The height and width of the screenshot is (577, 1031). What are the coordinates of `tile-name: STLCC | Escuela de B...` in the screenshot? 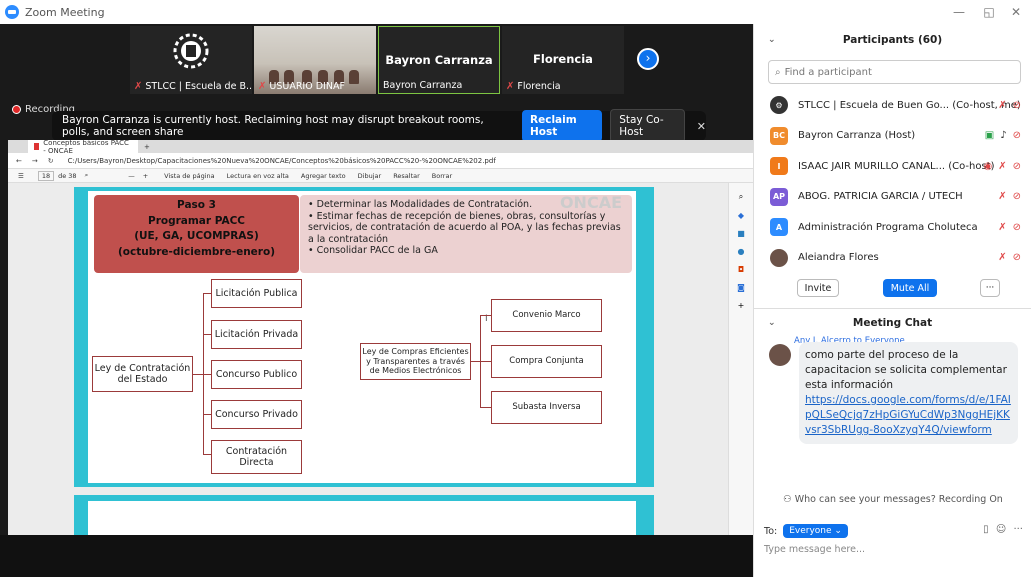 It's located at (198, 86).